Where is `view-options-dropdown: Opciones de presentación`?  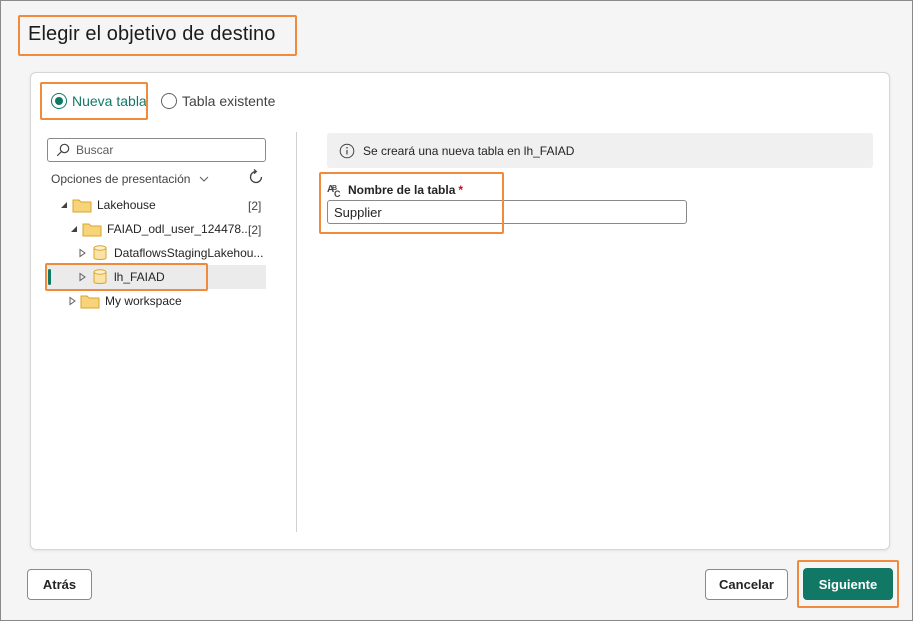
view-options-dropdown: Opciones de presentación is located at coordinates (130, 179).